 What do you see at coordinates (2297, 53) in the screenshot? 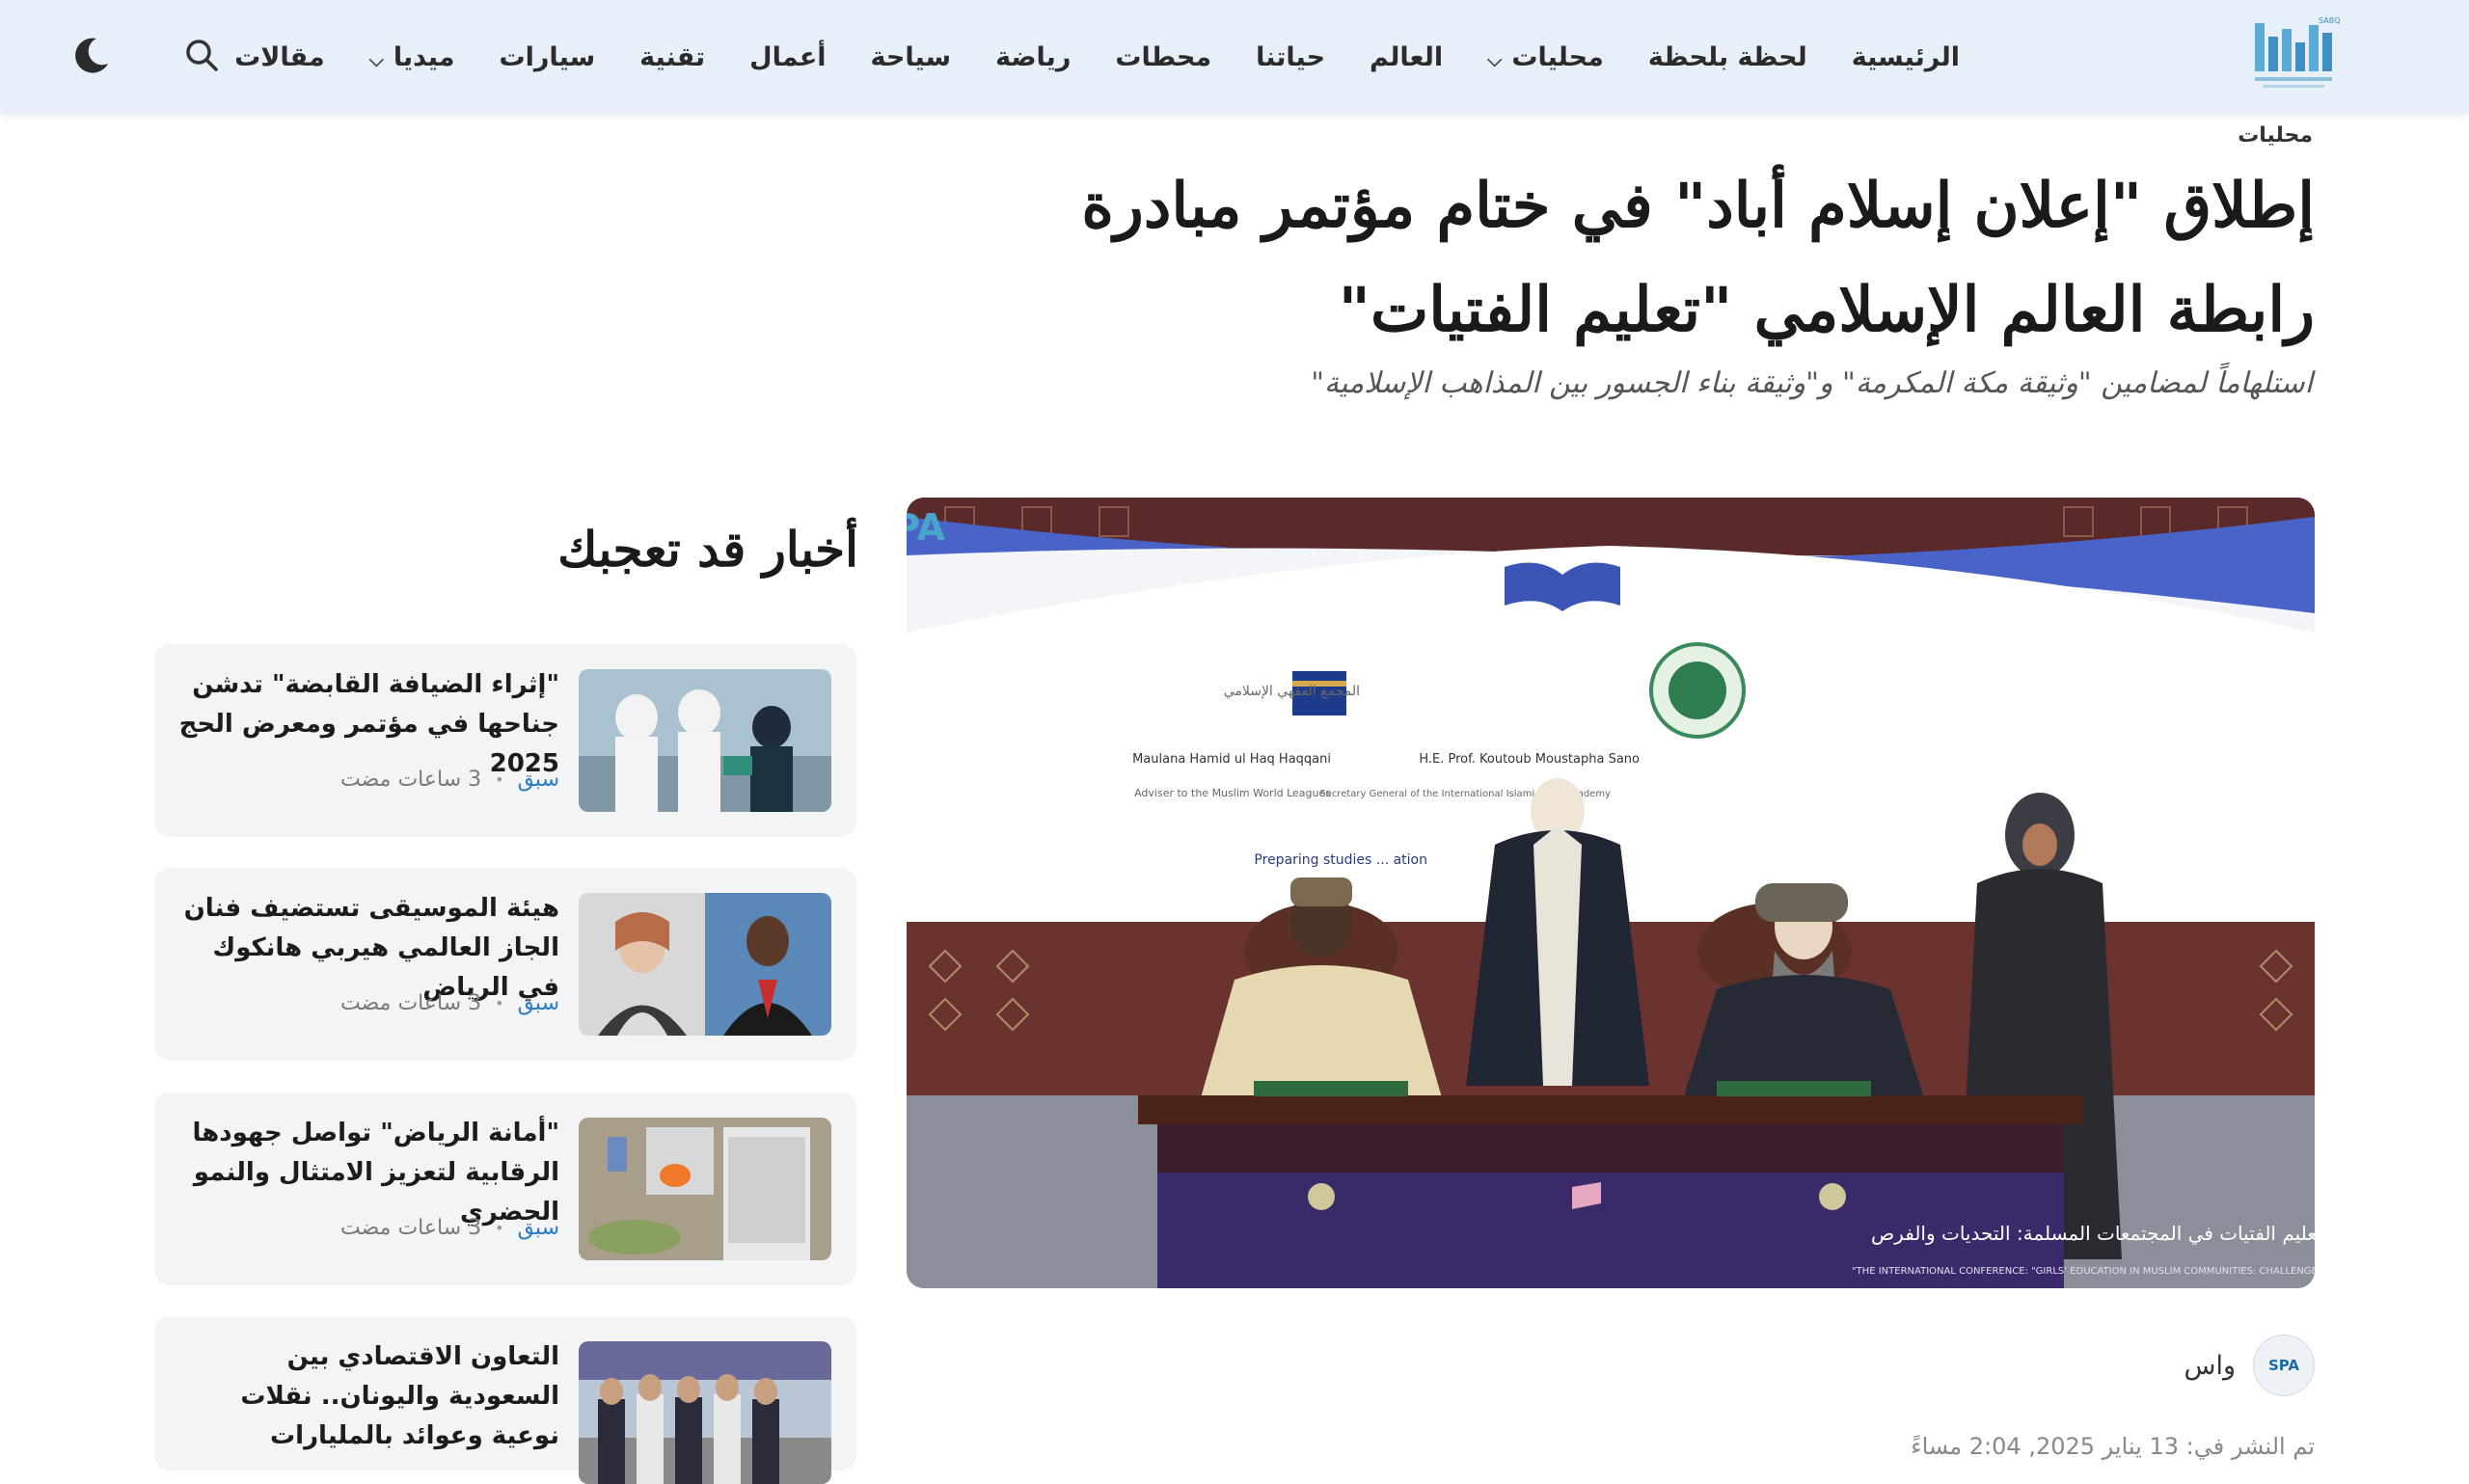
I see `site-logo: SABQ` at bounding box center [2297, 53].